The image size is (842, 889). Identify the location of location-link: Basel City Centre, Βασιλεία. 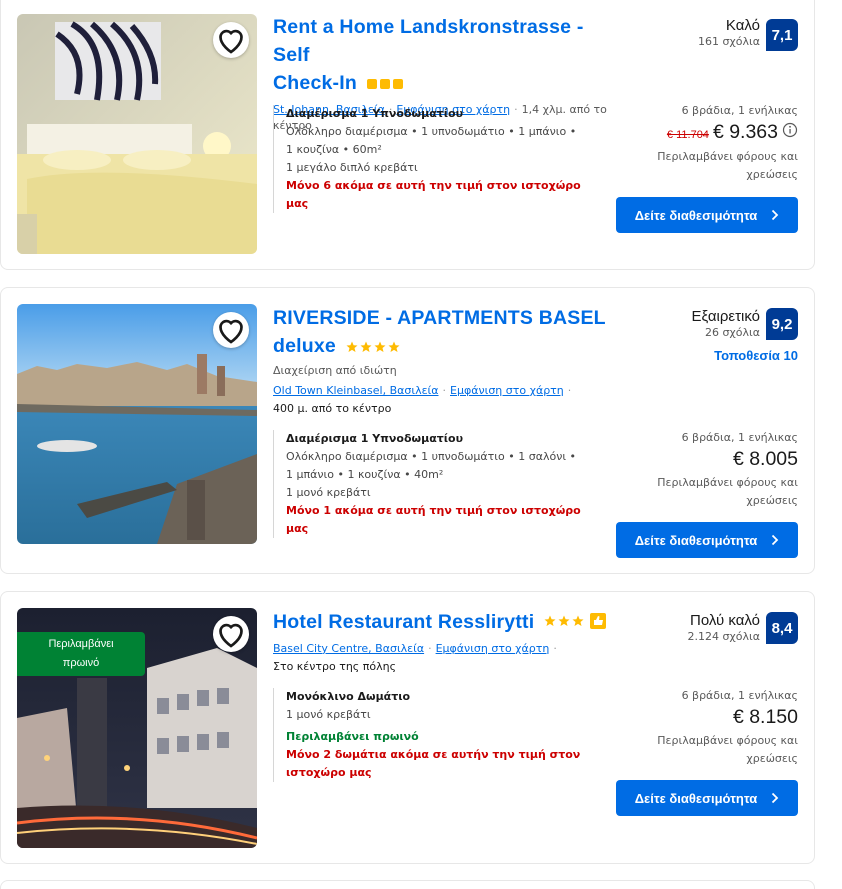
(348, 648).